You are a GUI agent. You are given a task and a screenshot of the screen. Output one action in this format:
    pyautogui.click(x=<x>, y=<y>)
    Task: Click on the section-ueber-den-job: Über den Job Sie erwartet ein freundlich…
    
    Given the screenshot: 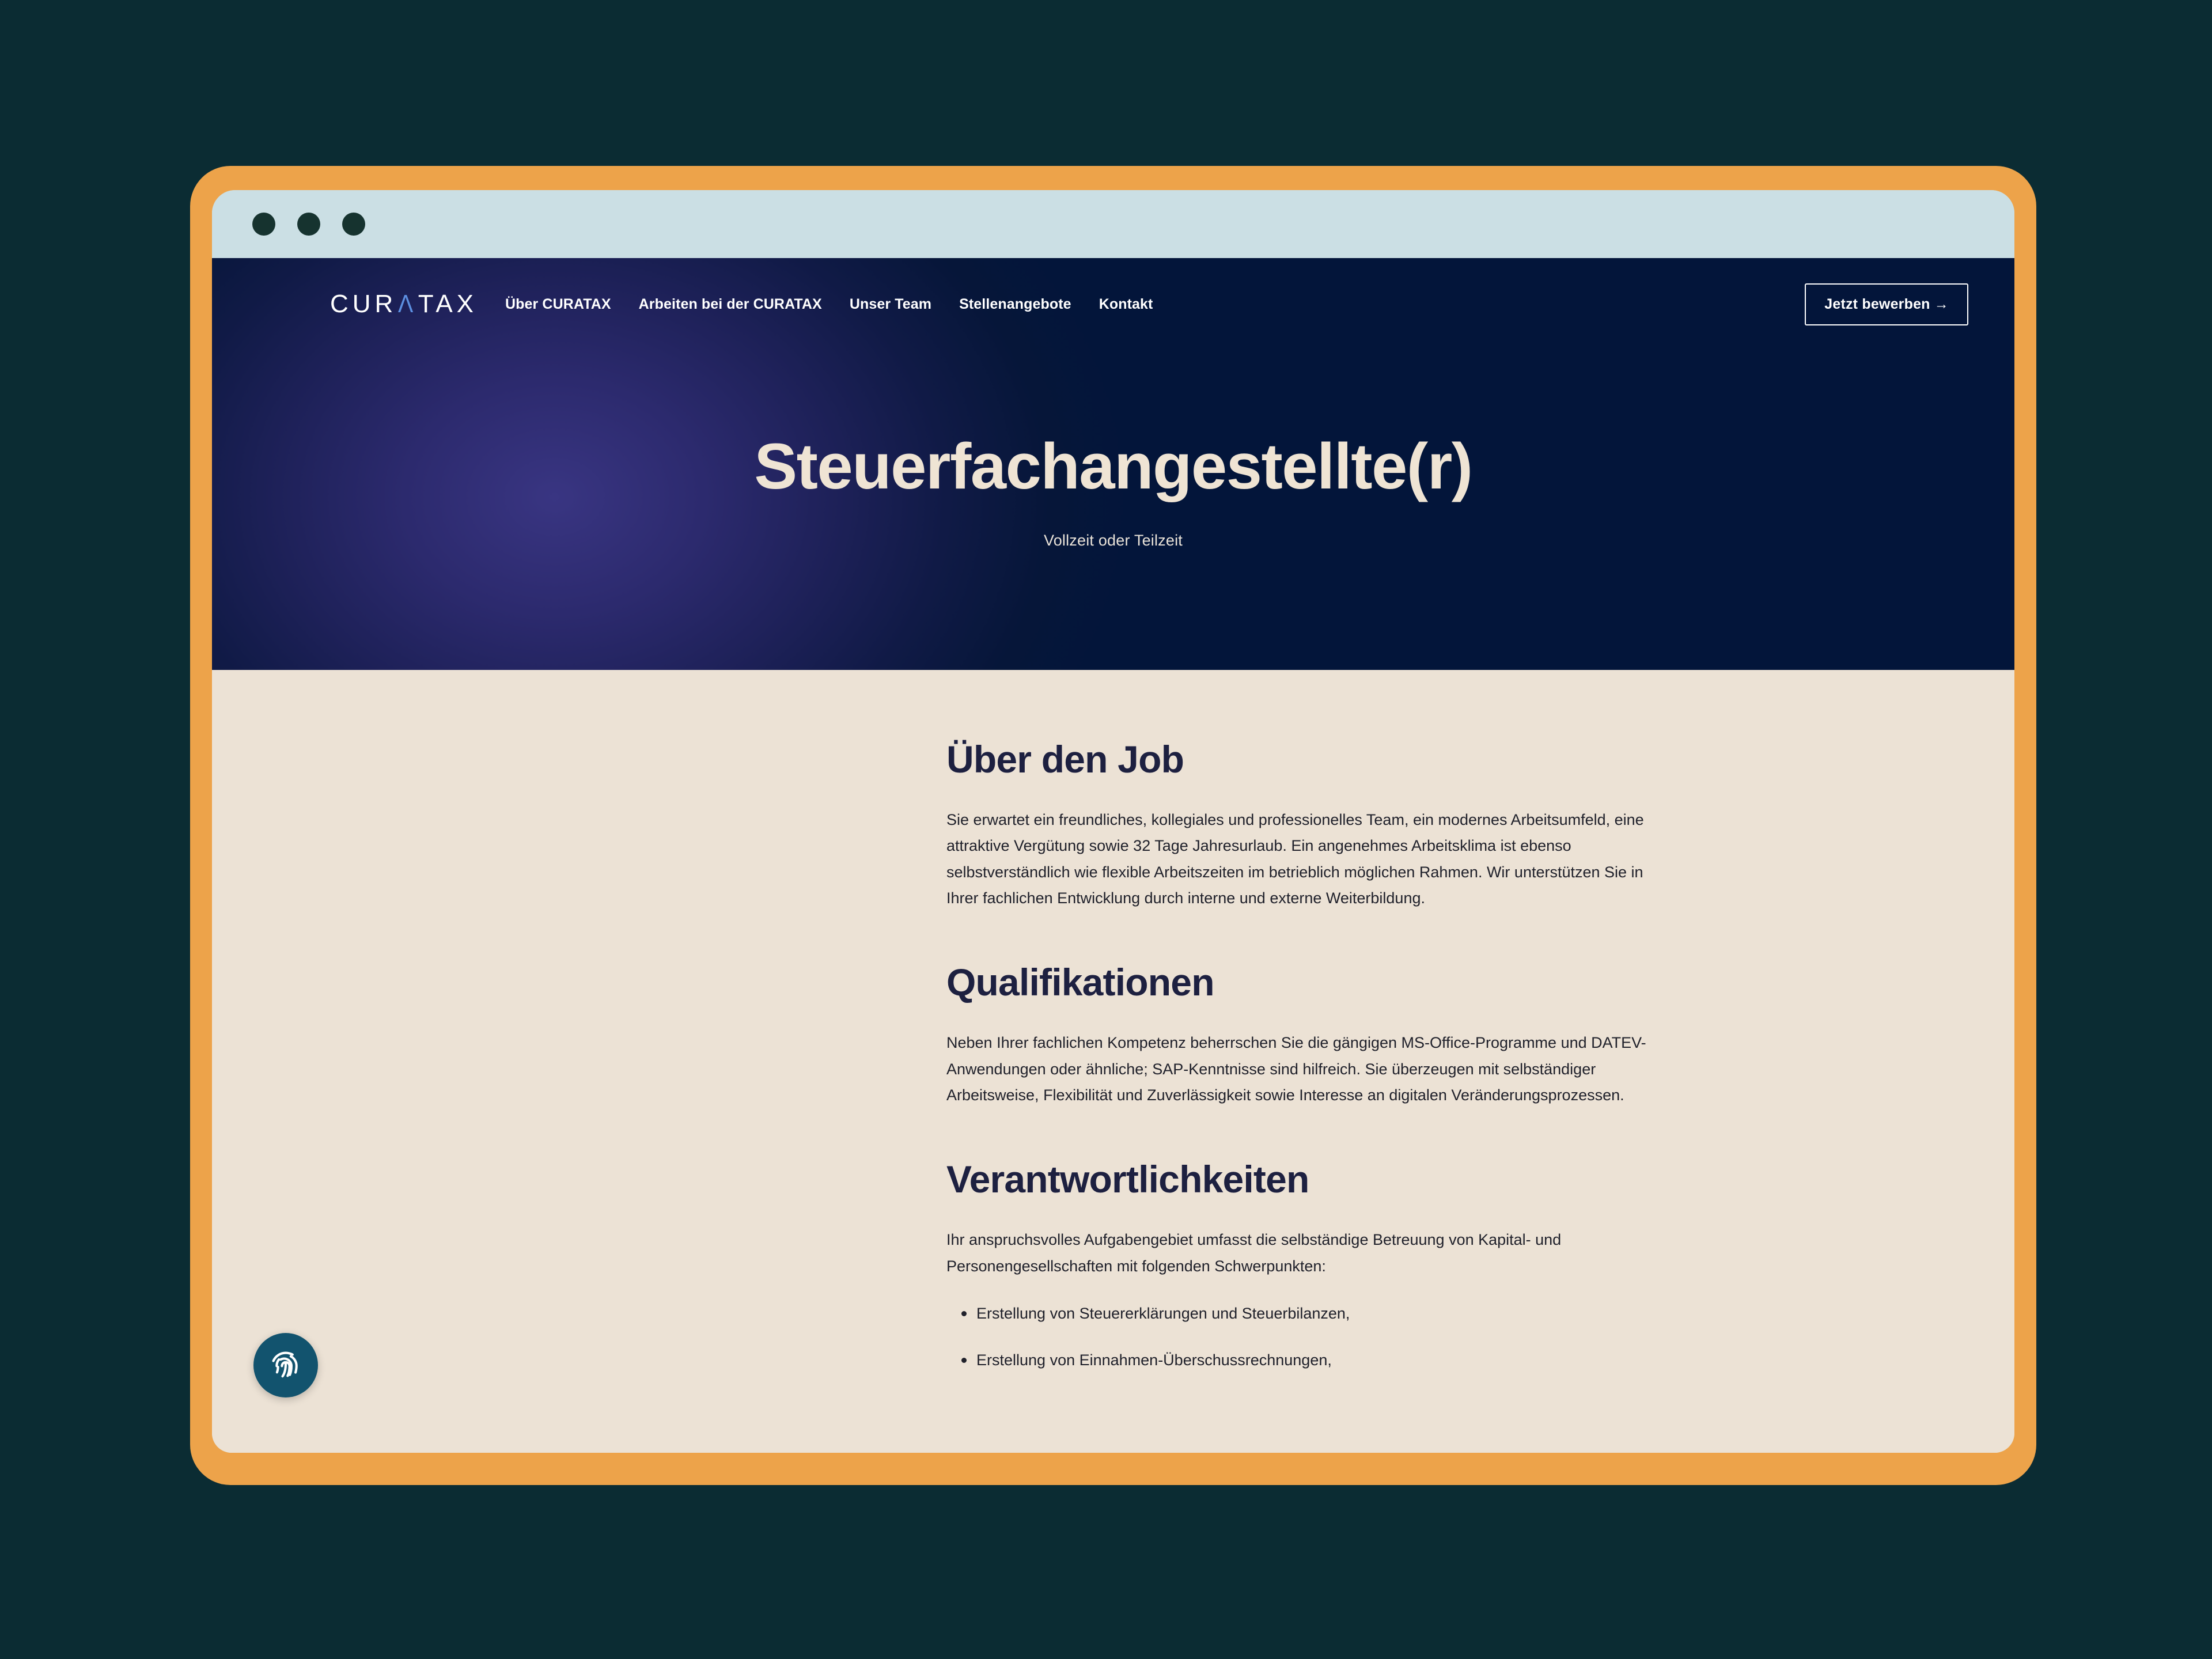 What is the action you would take?
    pyautogui.click(x=1312, y=824)
    